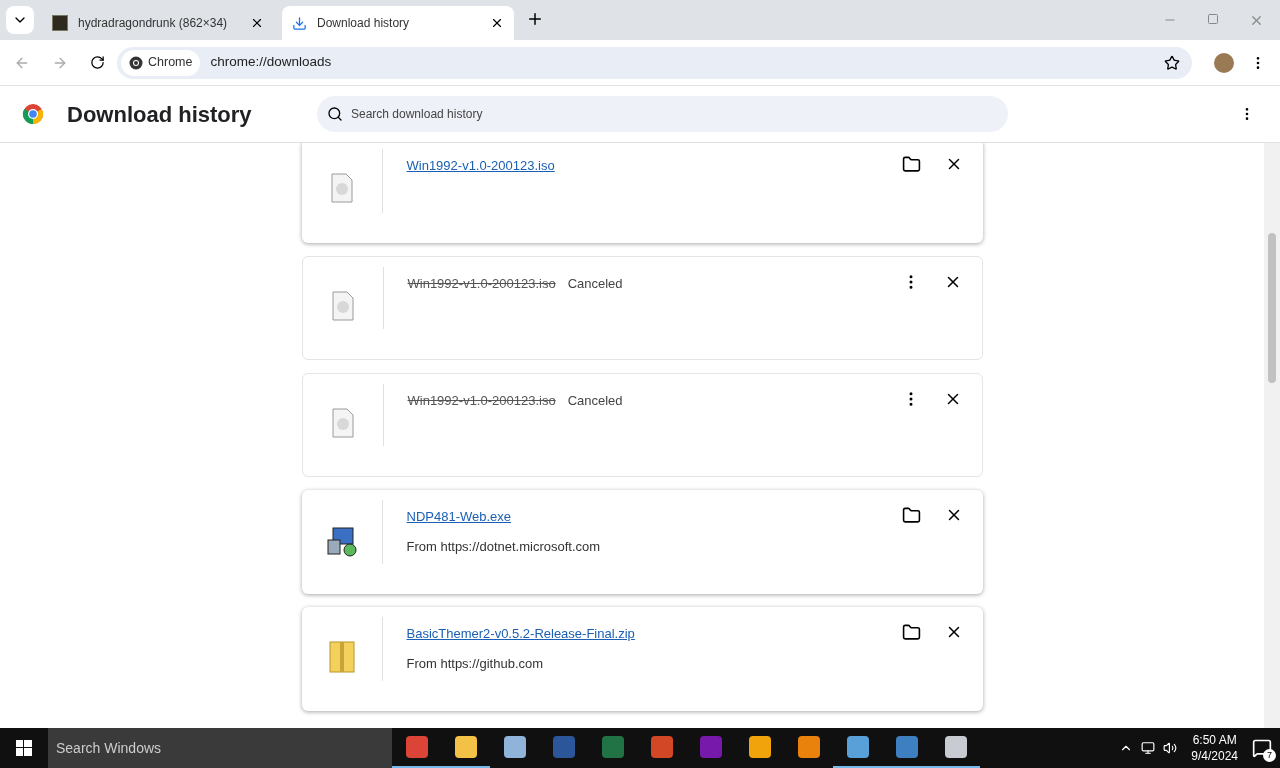  What do you see at coordinates (1269, 755) in the screenshot?
I see `notification-count: 7` at bounding box center [1269, 755].